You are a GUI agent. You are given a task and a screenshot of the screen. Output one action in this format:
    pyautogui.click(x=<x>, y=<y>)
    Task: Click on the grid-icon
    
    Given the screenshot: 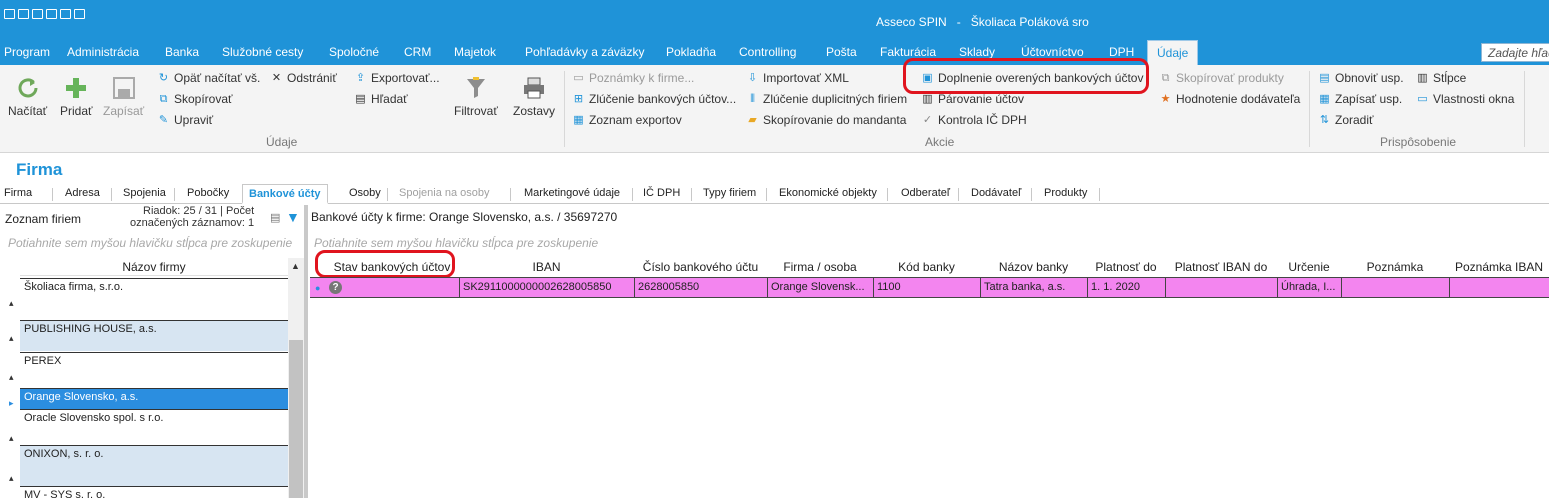 What is the action you would take?
    pyautogui.click(x=23, y=14)
    